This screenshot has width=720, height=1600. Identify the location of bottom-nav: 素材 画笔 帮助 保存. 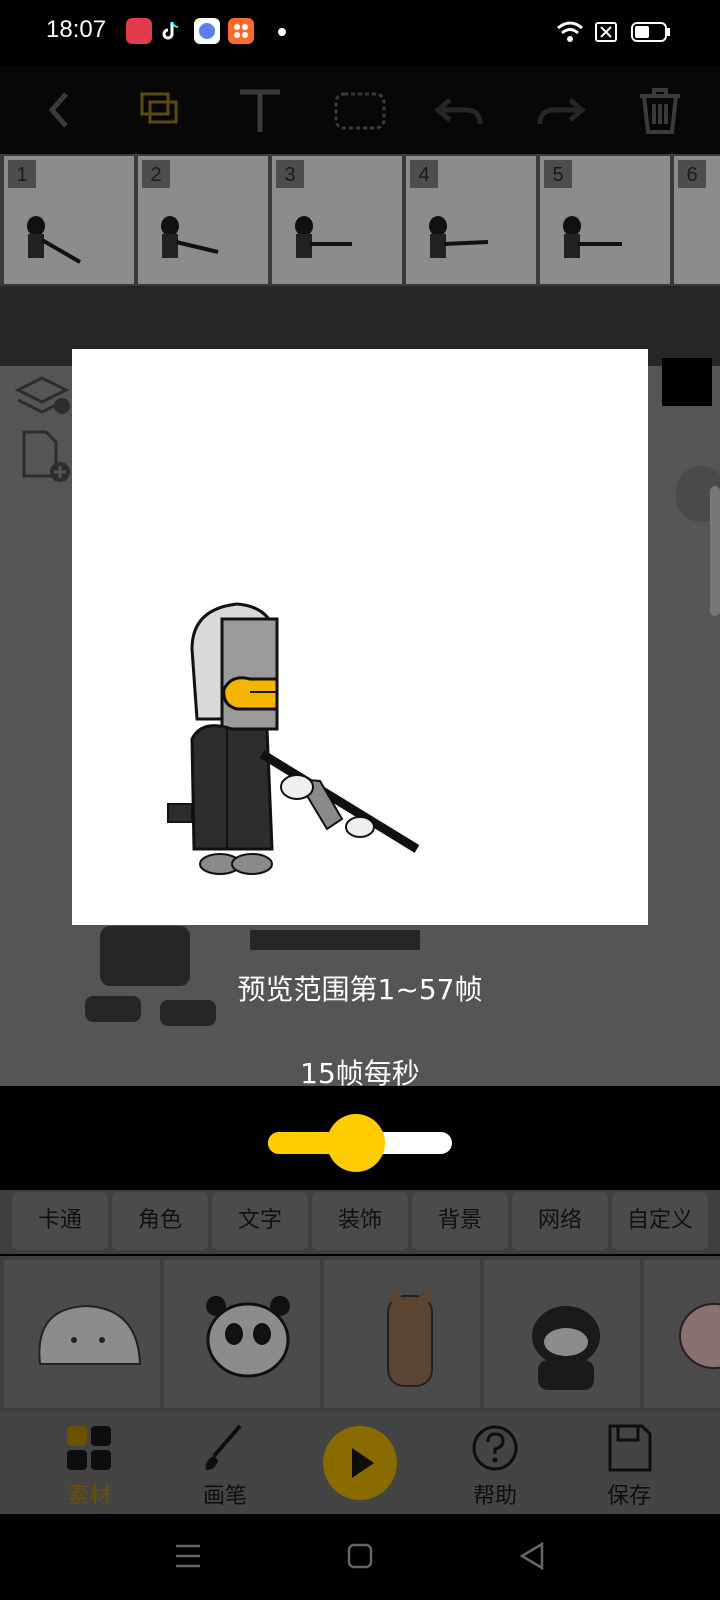
(360, 1463).